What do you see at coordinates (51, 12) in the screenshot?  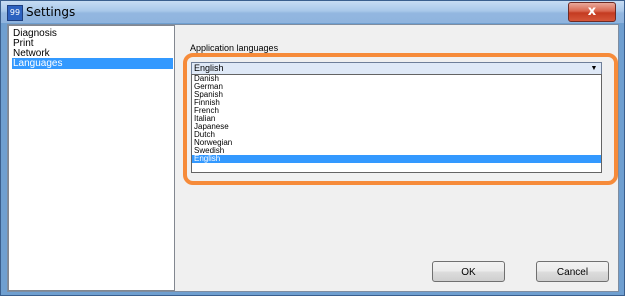 I see `window-title: Settings` at bounding box center [51, 12].